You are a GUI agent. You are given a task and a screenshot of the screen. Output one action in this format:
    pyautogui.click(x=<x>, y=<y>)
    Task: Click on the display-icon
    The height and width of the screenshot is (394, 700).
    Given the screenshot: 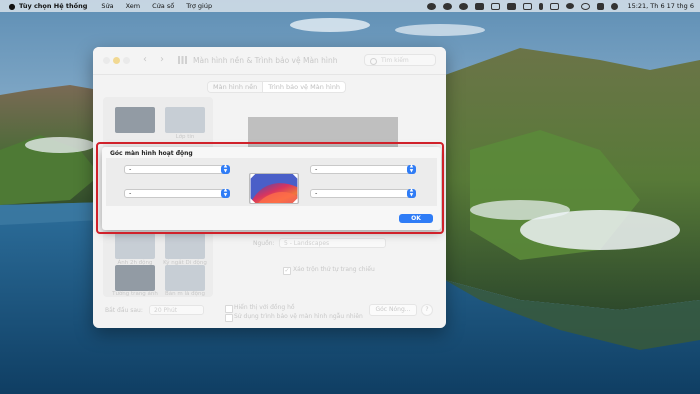 What is the action you would take?
    pyautogui.click(x=496, y=6)
    